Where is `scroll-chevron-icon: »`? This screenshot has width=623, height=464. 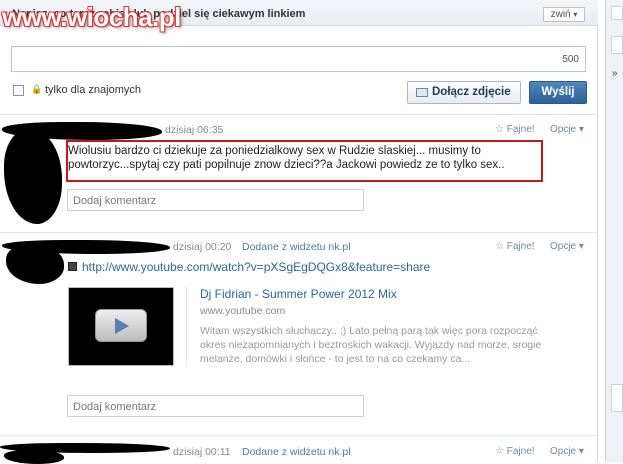 scroll-chevron-icon: » is located at coordinates (615, 73).